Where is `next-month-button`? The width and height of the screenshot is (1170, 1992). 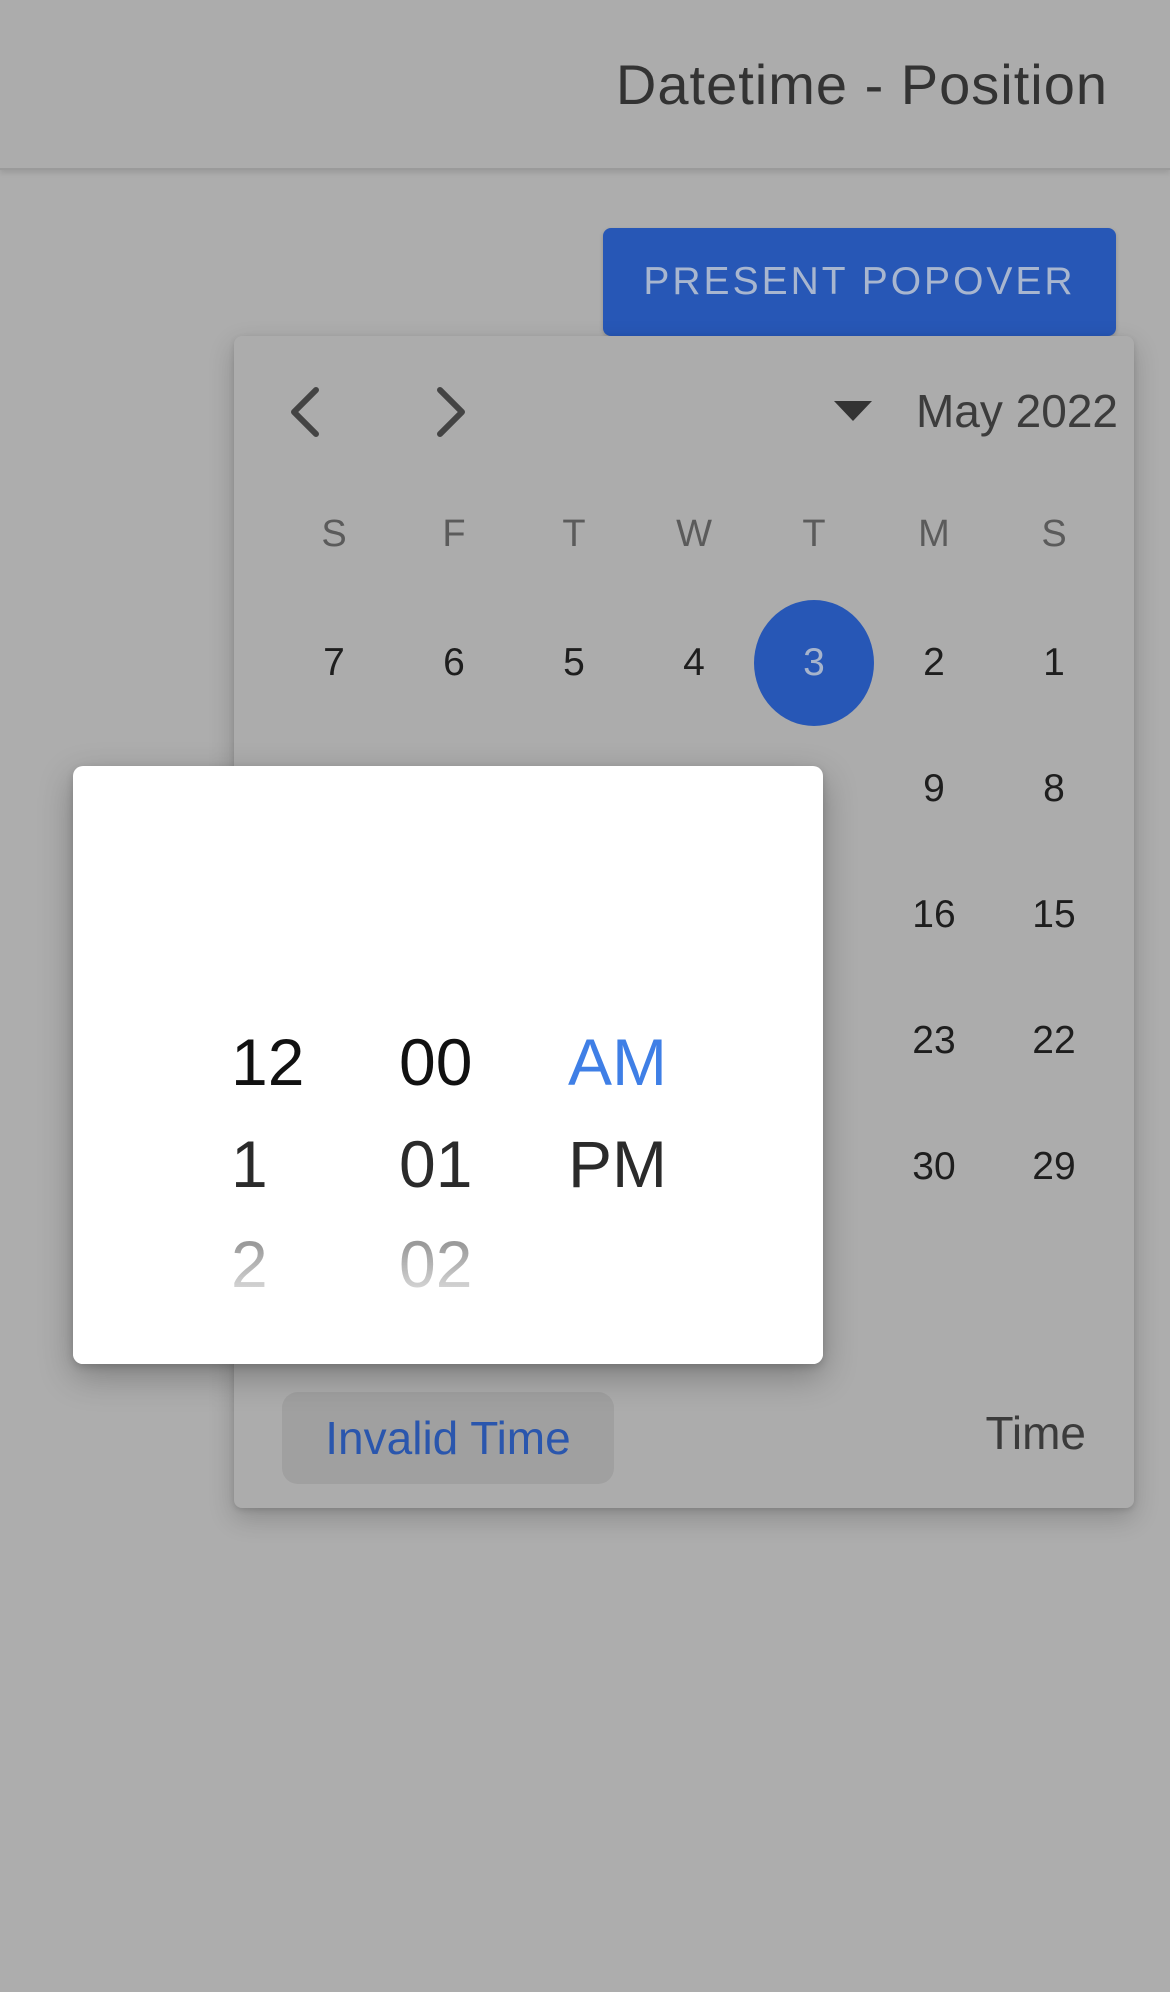
next-month-button is located at coordinates (450, 412).